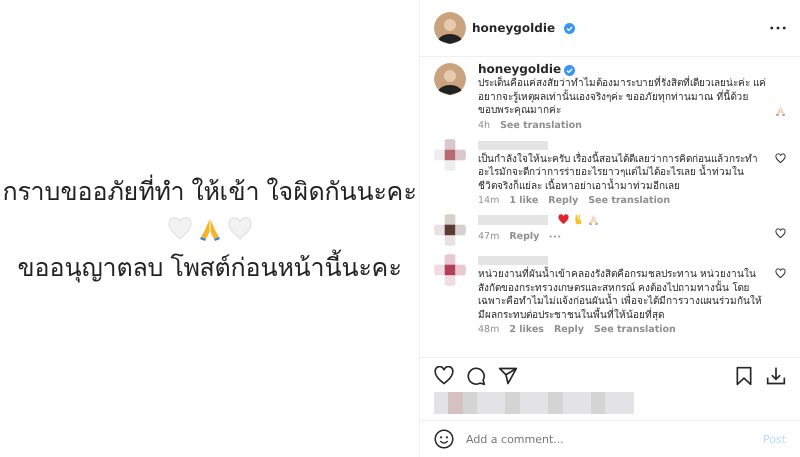 This screenshot has height=457, width=800. What do you see at coordinates (444, 439) in the screenshot?
I see `emoji-icon` at bounding box center [444, 439].